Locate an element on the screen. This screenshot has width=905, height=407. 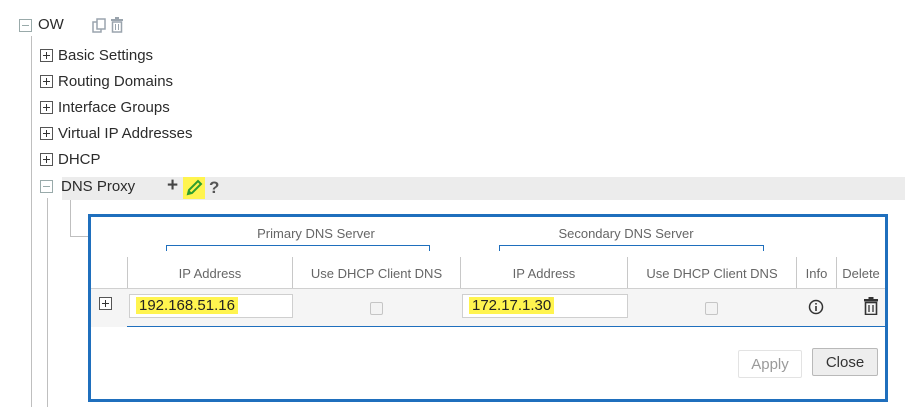
primary-use-dhcp-checkbox is located at coordinates (376, 308).